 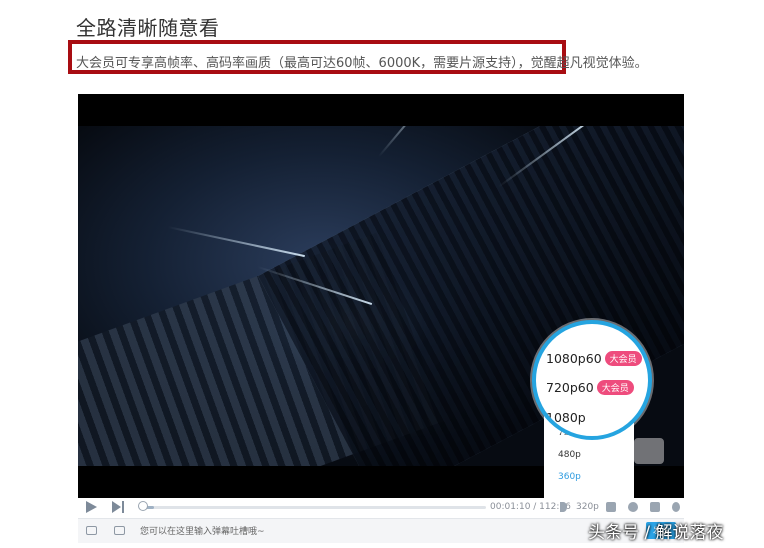 What do you see at coordinates (656, 533) in the screenshot?
I see `watermark: 头条号 / 解说落夜` at bounding box center [656, 533].